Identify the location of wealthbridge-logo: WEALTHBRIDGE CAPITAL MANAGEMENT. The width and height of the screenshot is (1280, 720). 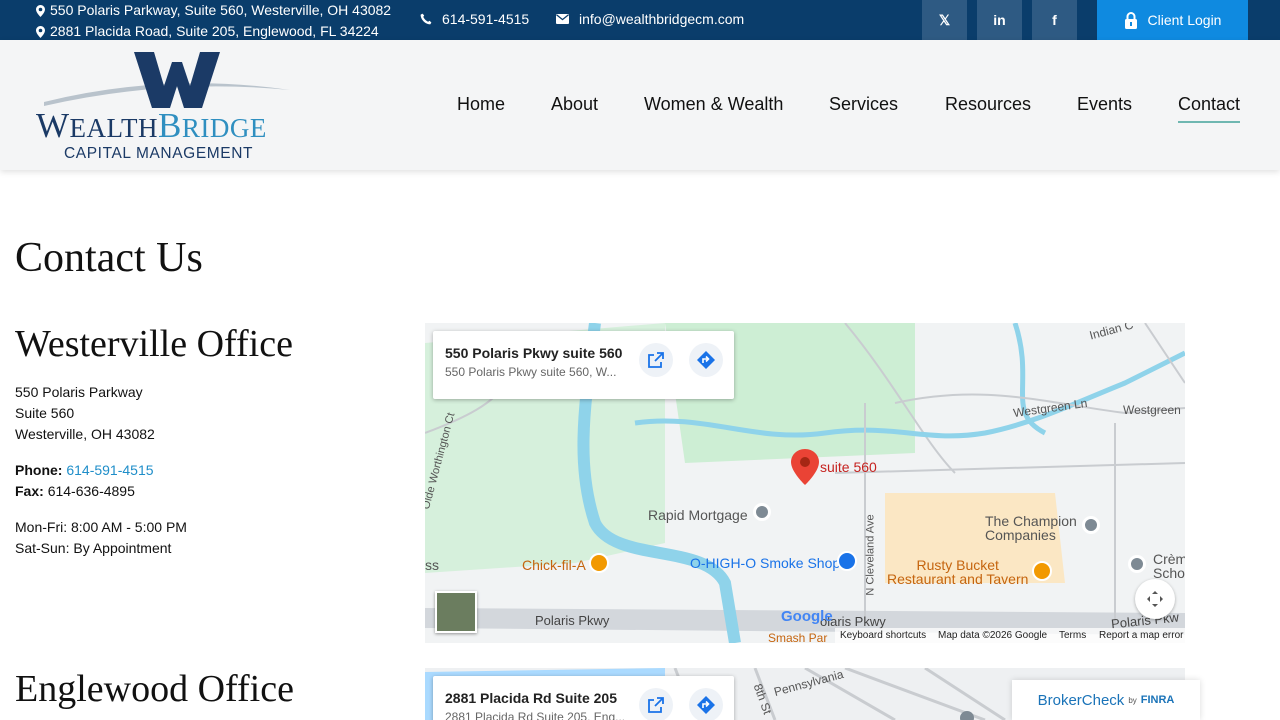
(166, 106).